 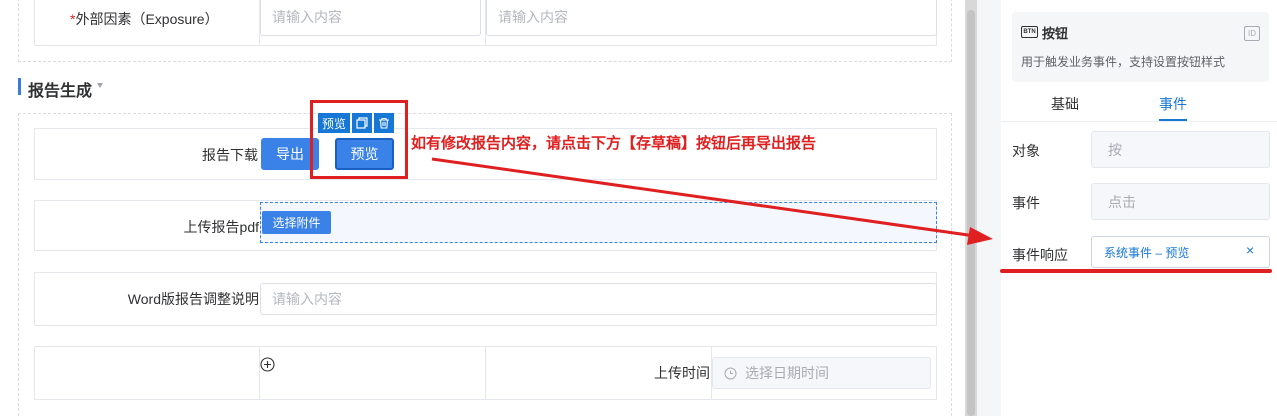 I want to click on annotation-arrow, so click(x=712, y=201).